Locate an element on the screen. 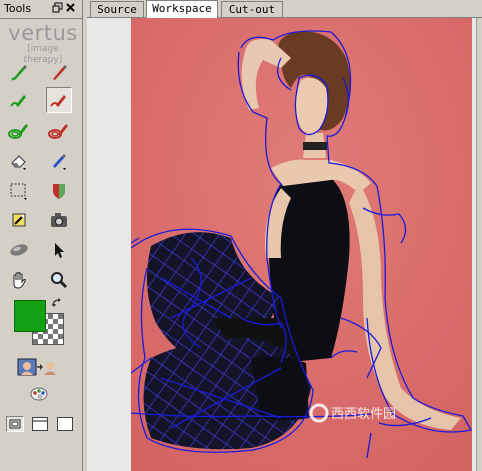  compare-icon is located at coordinates (36, 367).